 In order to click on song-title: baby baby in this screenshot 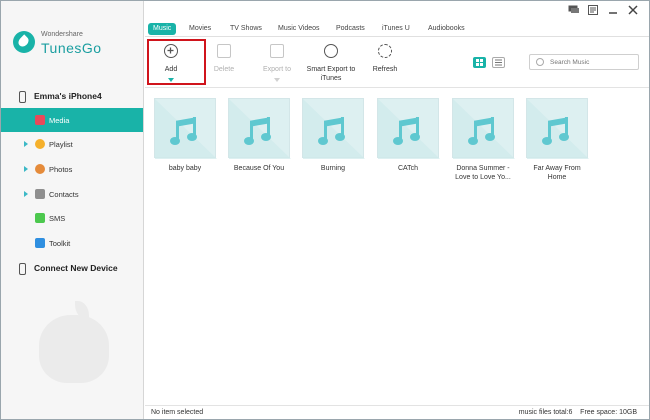, I will do `click(185, 168)`.